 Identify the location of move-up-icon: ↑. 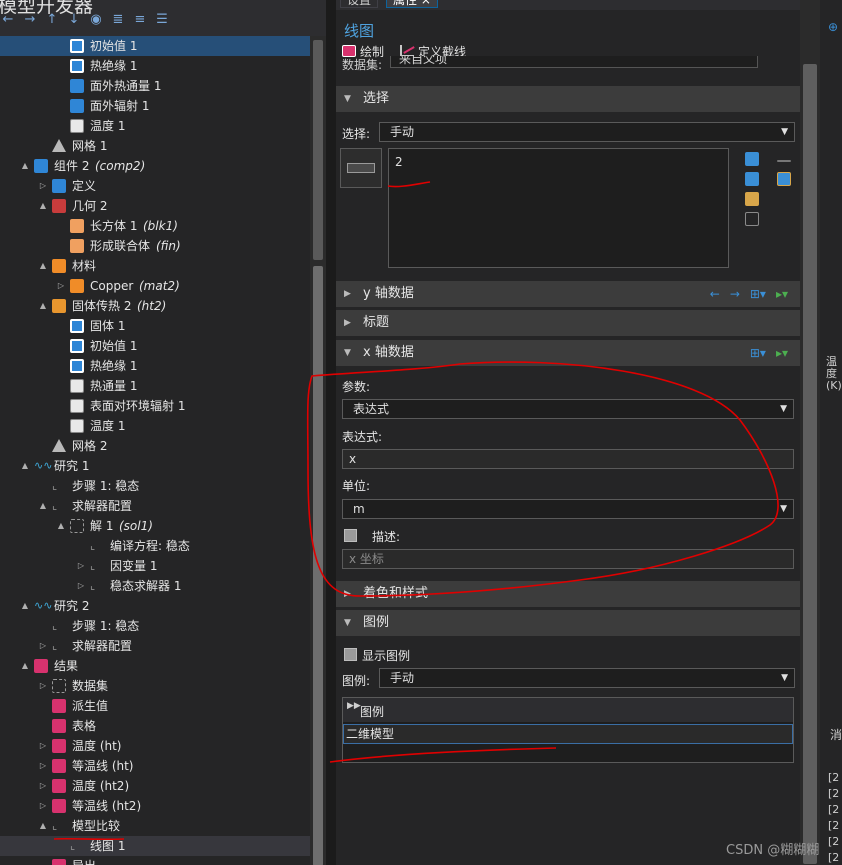
(52, 22).